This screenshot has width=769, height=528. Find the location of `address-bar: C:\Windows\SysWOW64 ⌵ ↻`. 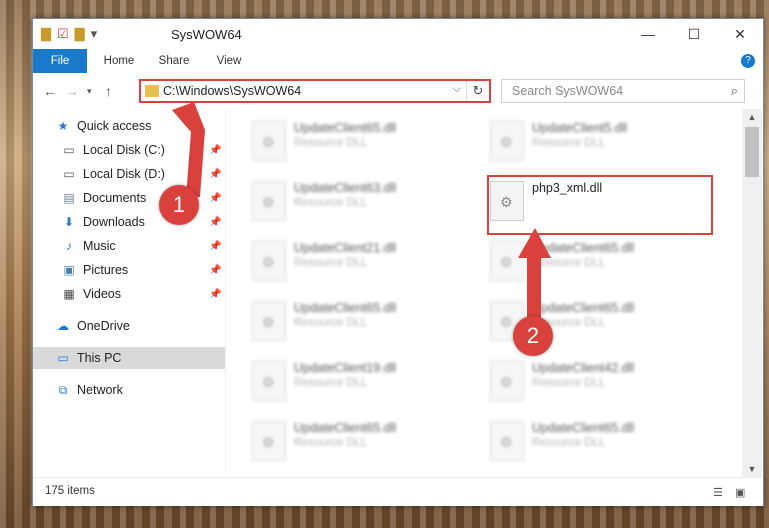

address-bar: C:\Windows\SysWOW64 ⌵ ↻ is located at coordinates (315, 91).